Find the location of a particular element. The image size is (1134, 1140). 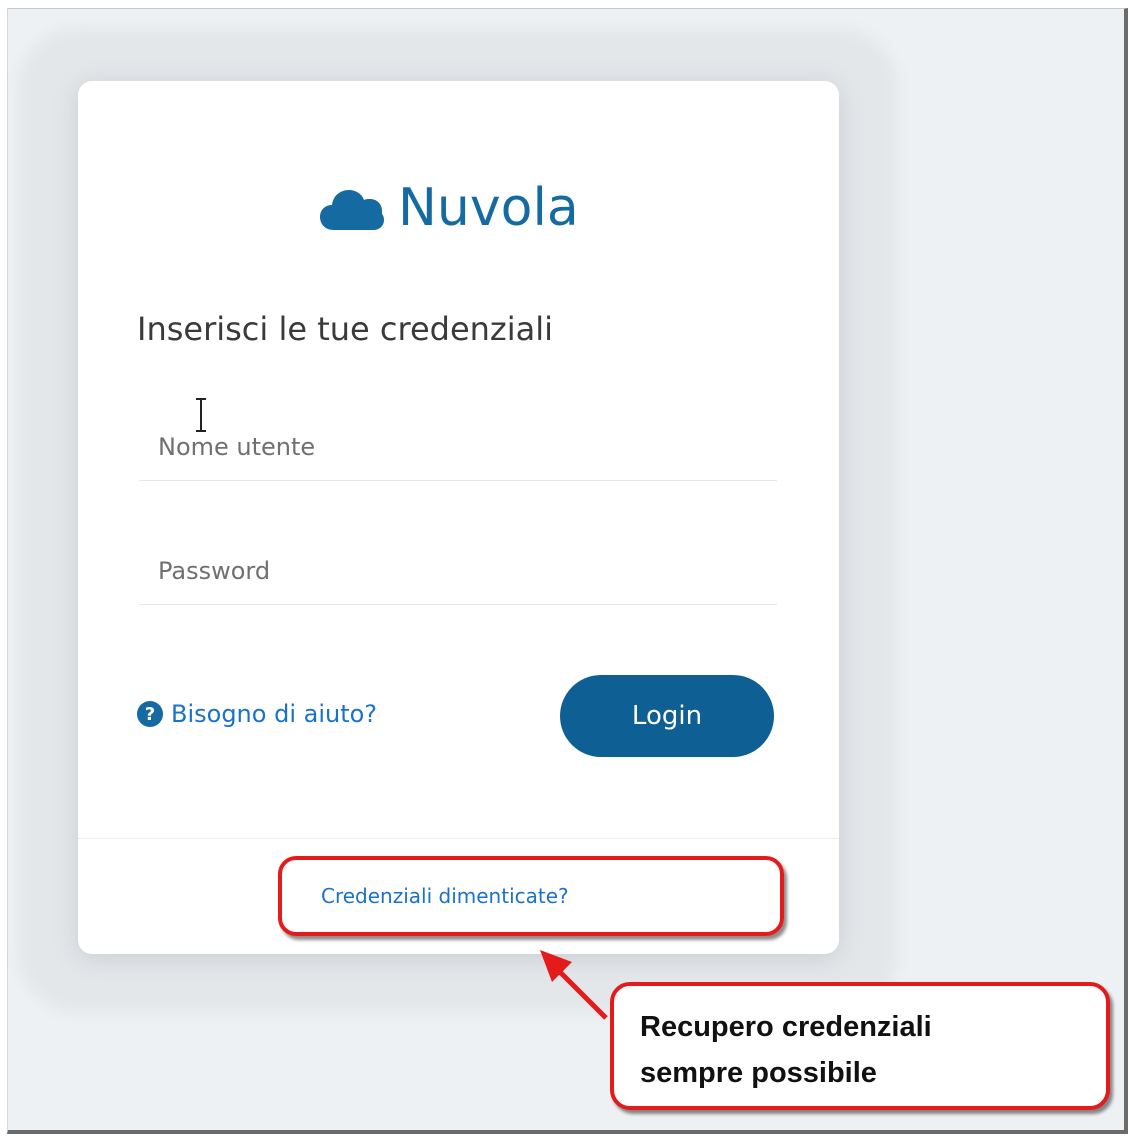

username-field is located at coordinates (458, 447).